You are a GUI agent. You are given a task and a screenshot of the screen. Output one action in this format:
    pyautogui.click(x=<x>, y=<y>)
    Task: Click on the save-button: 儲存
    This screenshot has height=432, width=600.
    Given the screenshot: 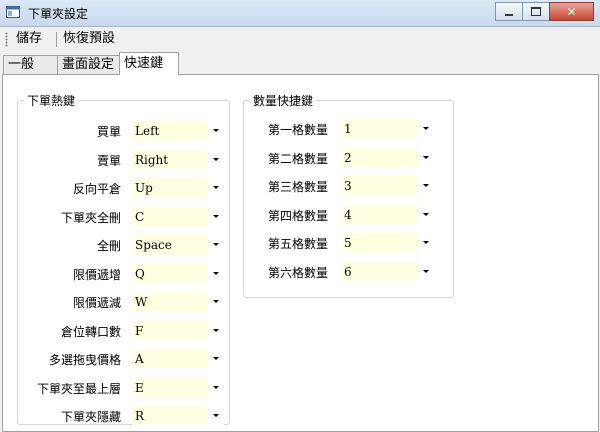 What is the action you would take?
    pyautogui.click(x=29, y=39)
    